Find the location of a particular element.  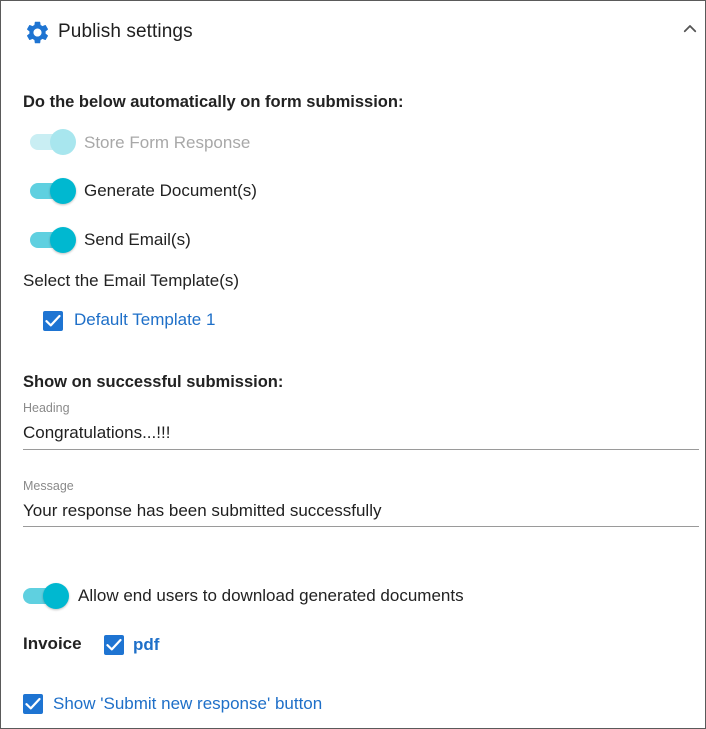

store-form-response-toggle is located at coordinates (53, 142).